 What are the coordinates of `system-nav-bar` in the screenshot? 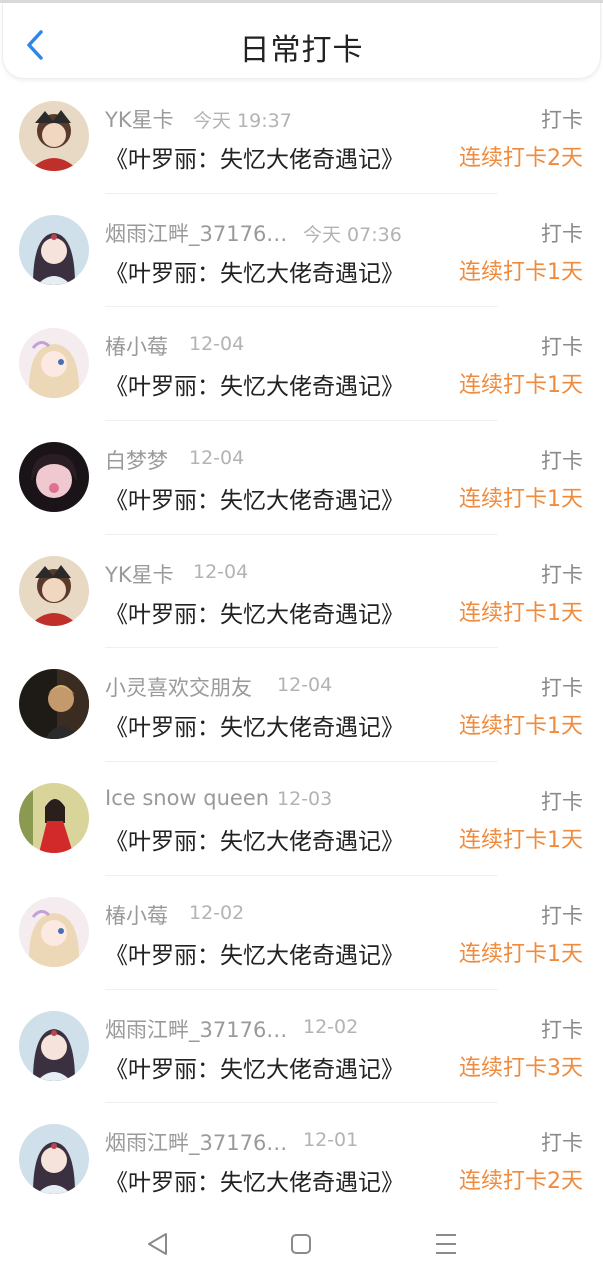 It's located at (301, 1244).